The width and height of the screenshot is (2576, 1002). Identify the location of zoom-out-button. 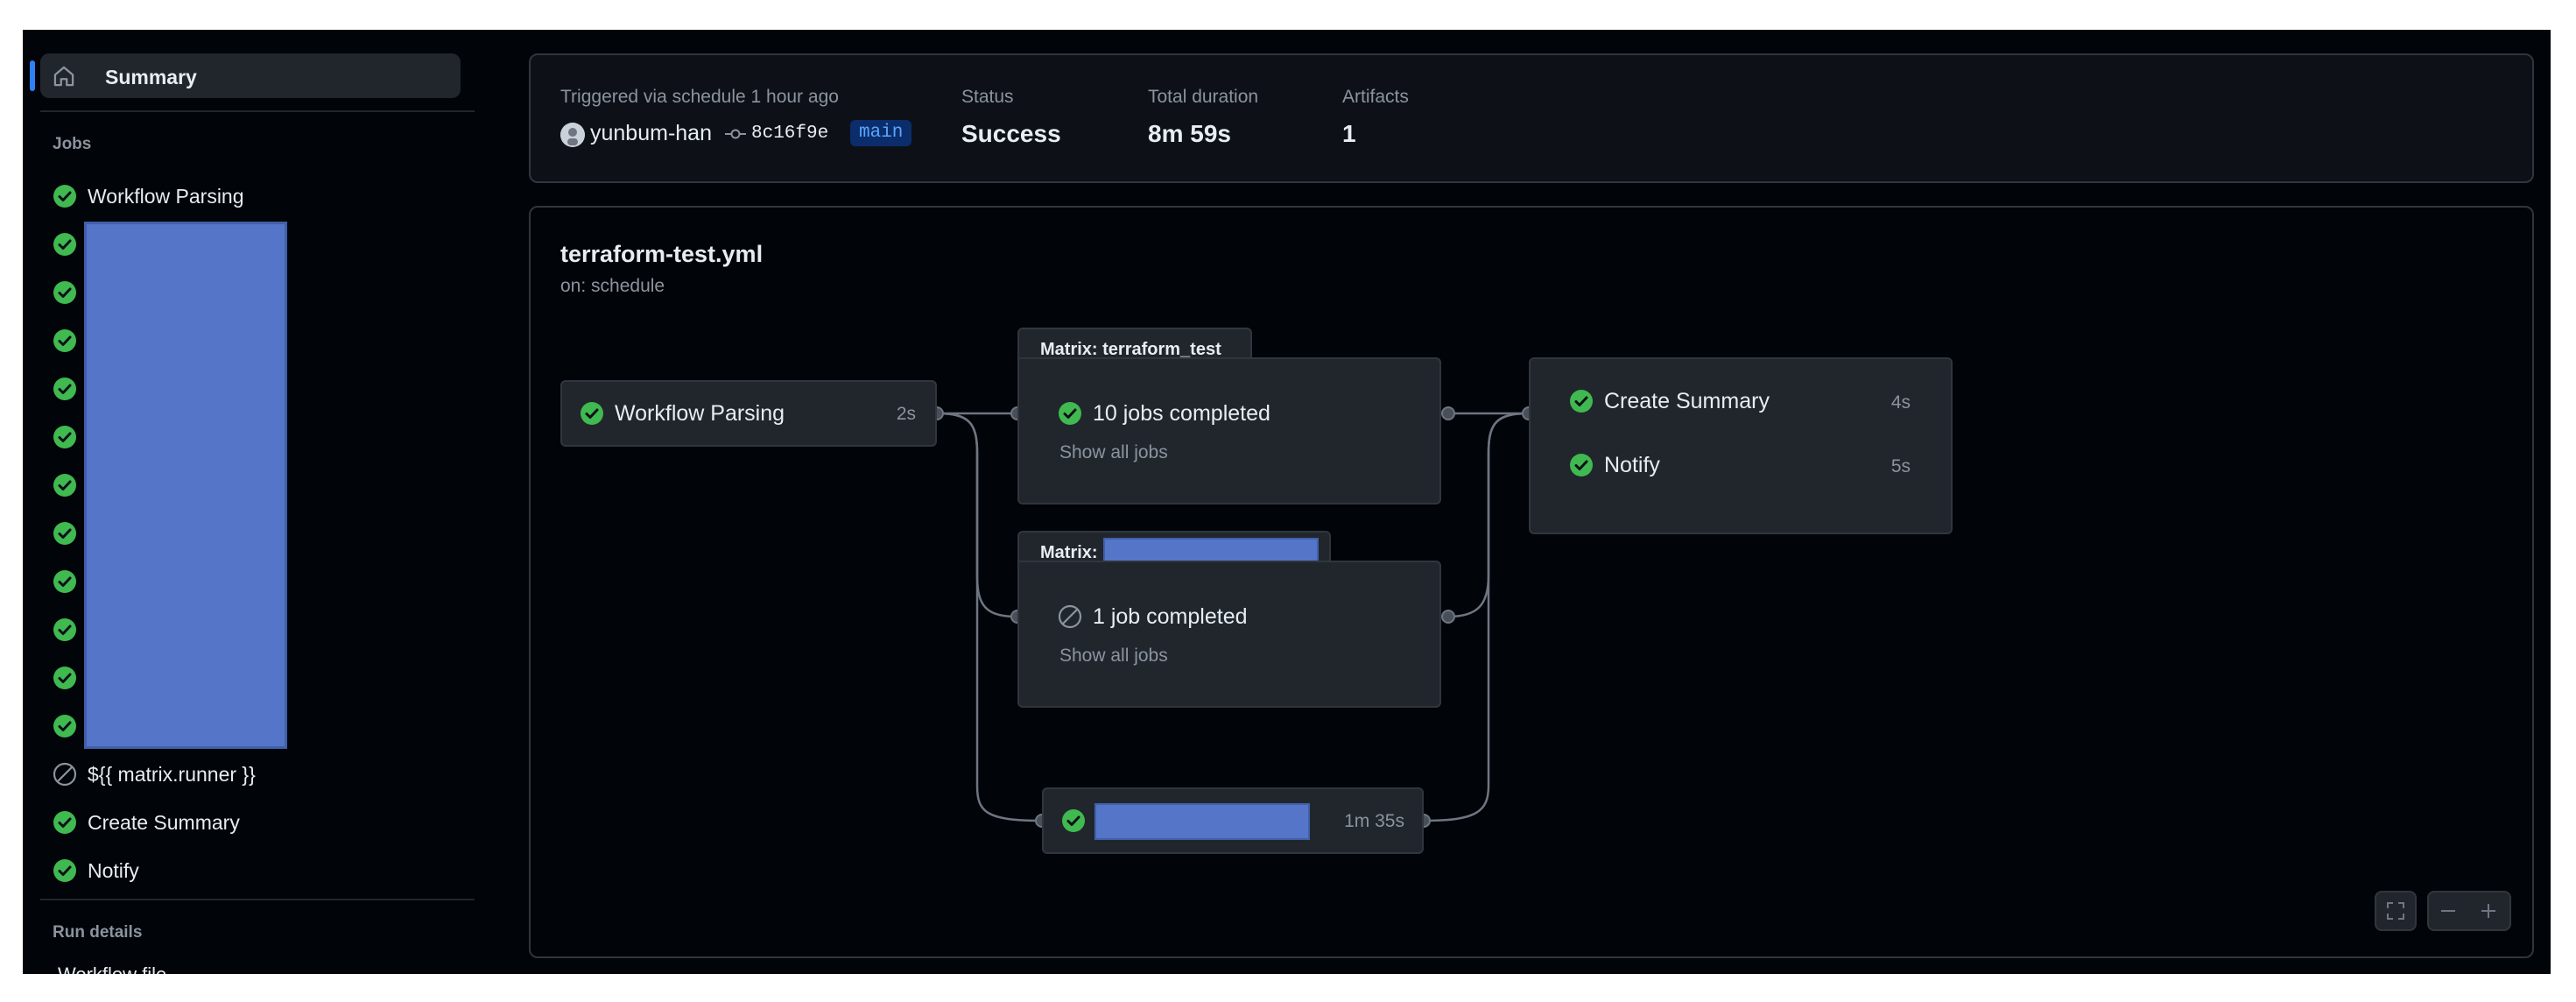
(2448, 911).